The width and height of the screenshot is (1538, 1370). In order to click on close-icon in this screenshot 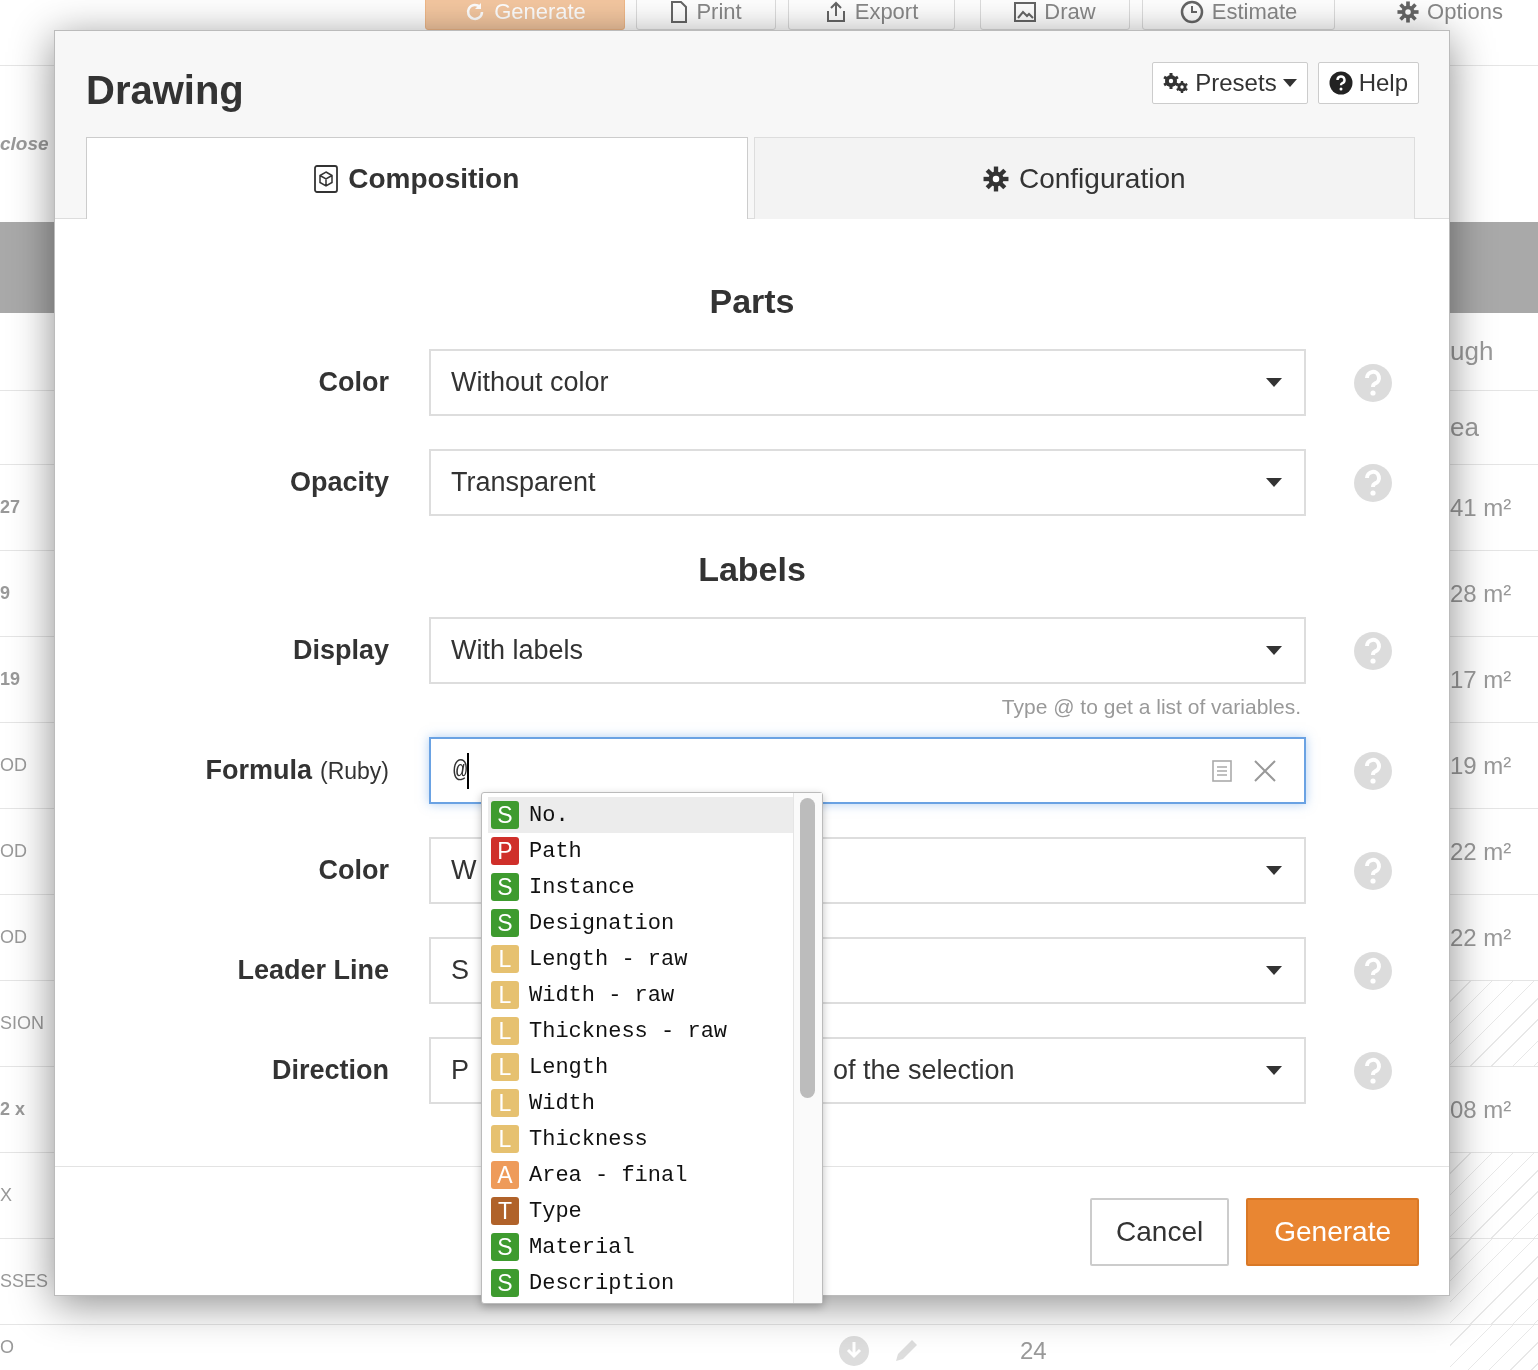, I will do `click(1265, 770)`.